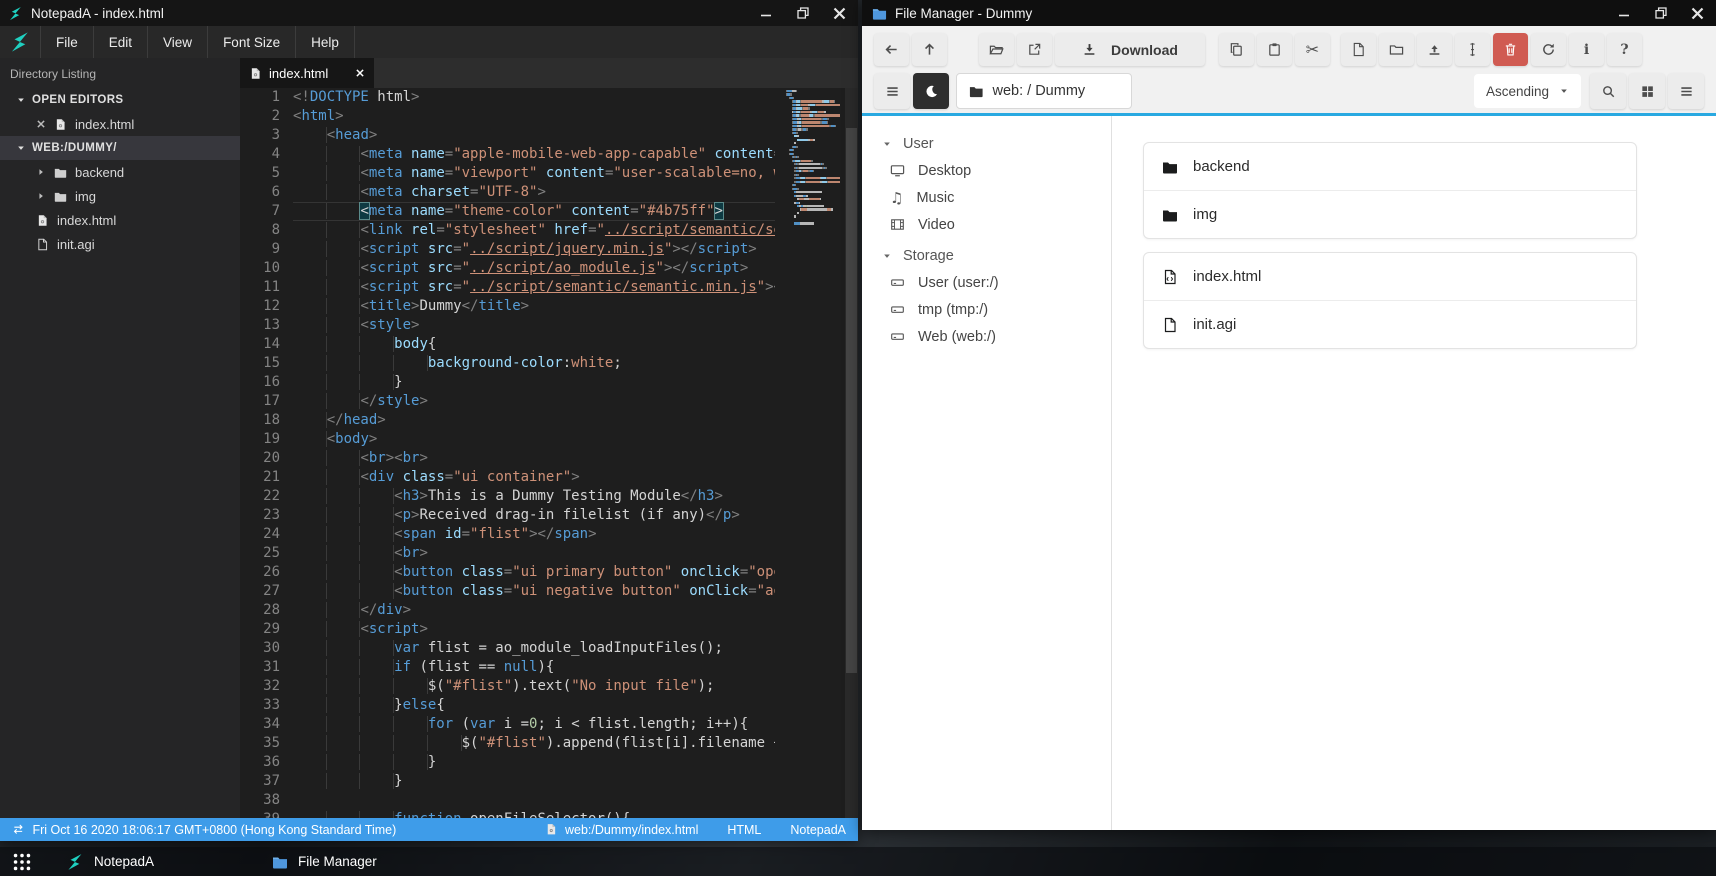 The width and height of the screenshot is (1716, 876). What do you see at coordinates (1510, 49) in the screenshot?
I see `delete-button` at bounding box center [1510, 49].